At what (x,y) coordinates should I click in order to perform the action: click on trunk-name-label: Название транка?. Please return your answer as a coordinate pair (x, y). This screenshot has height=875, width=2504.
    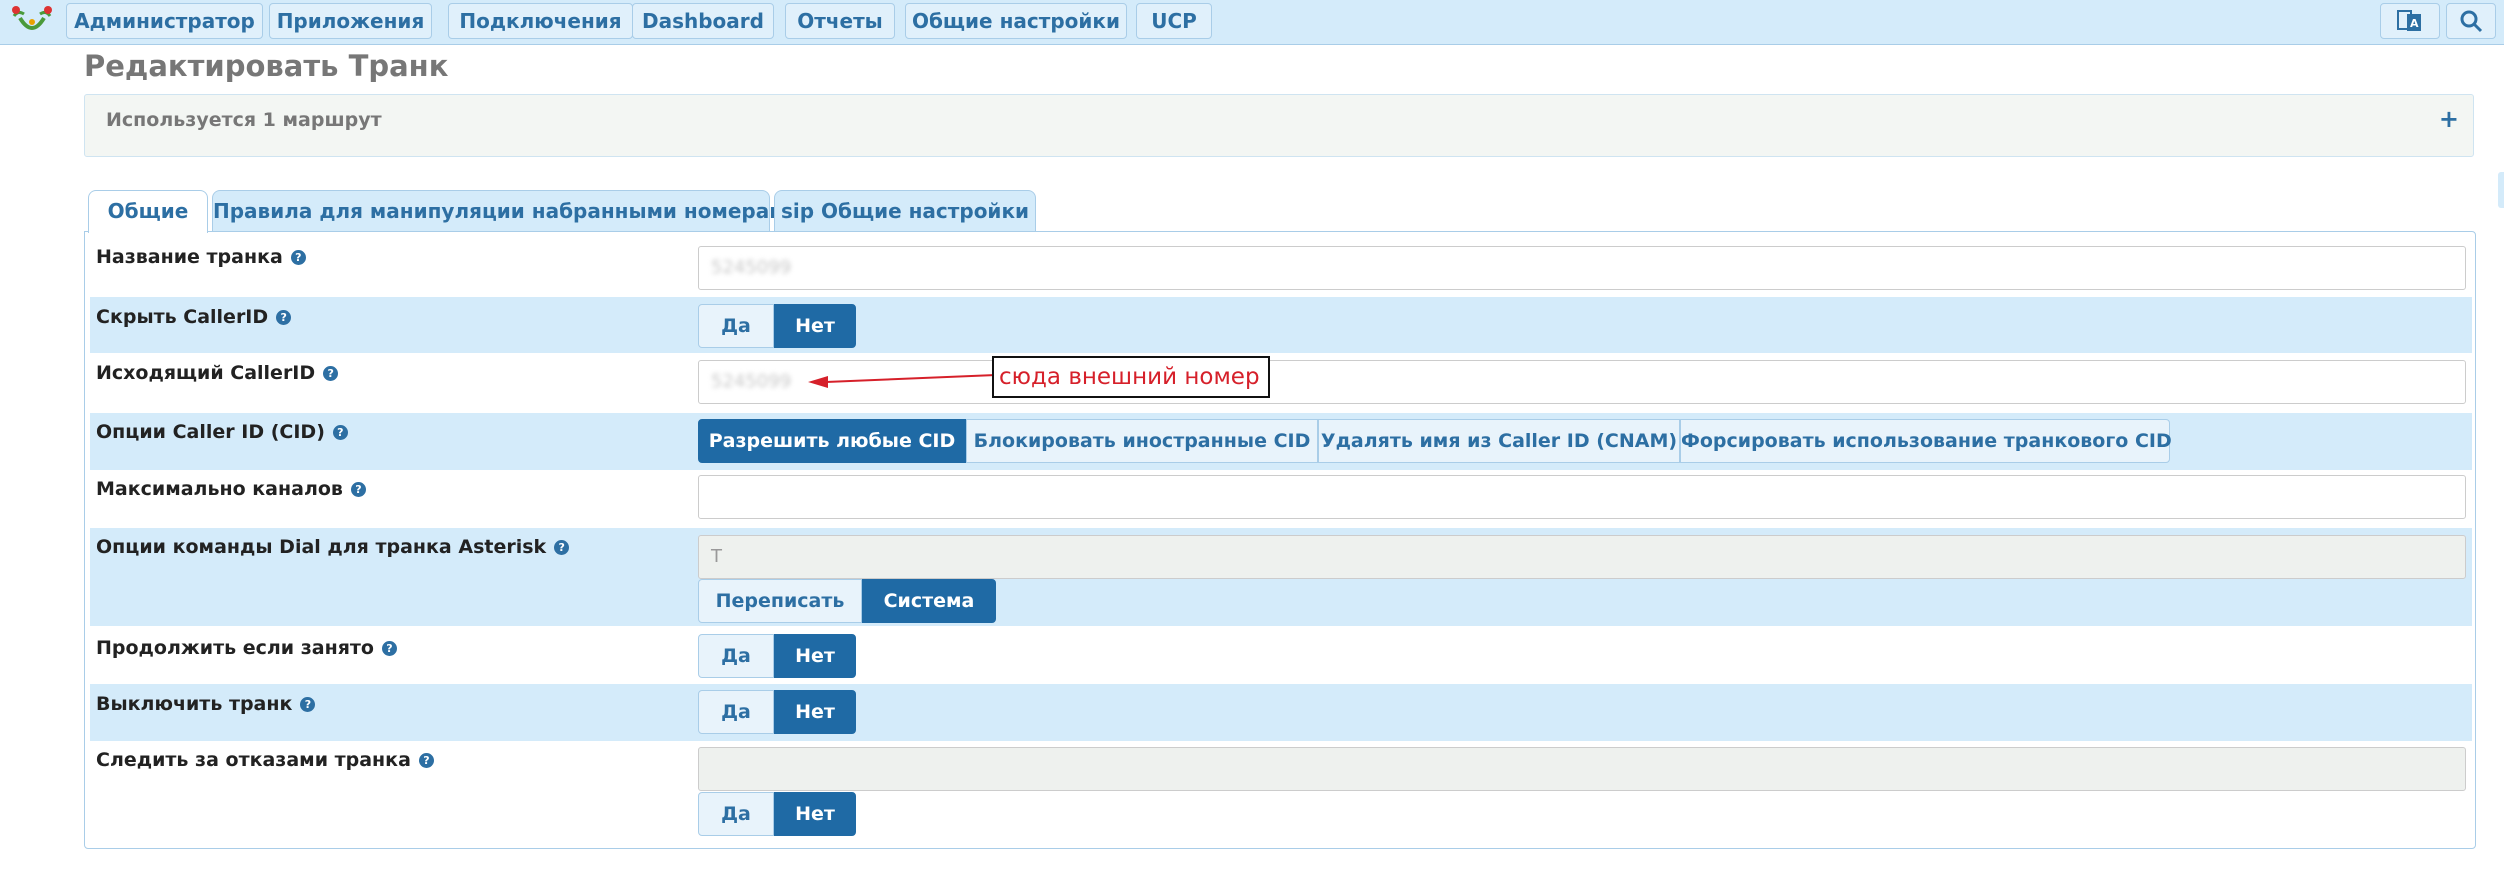
    Looking at the image, I should click on (201, 257).